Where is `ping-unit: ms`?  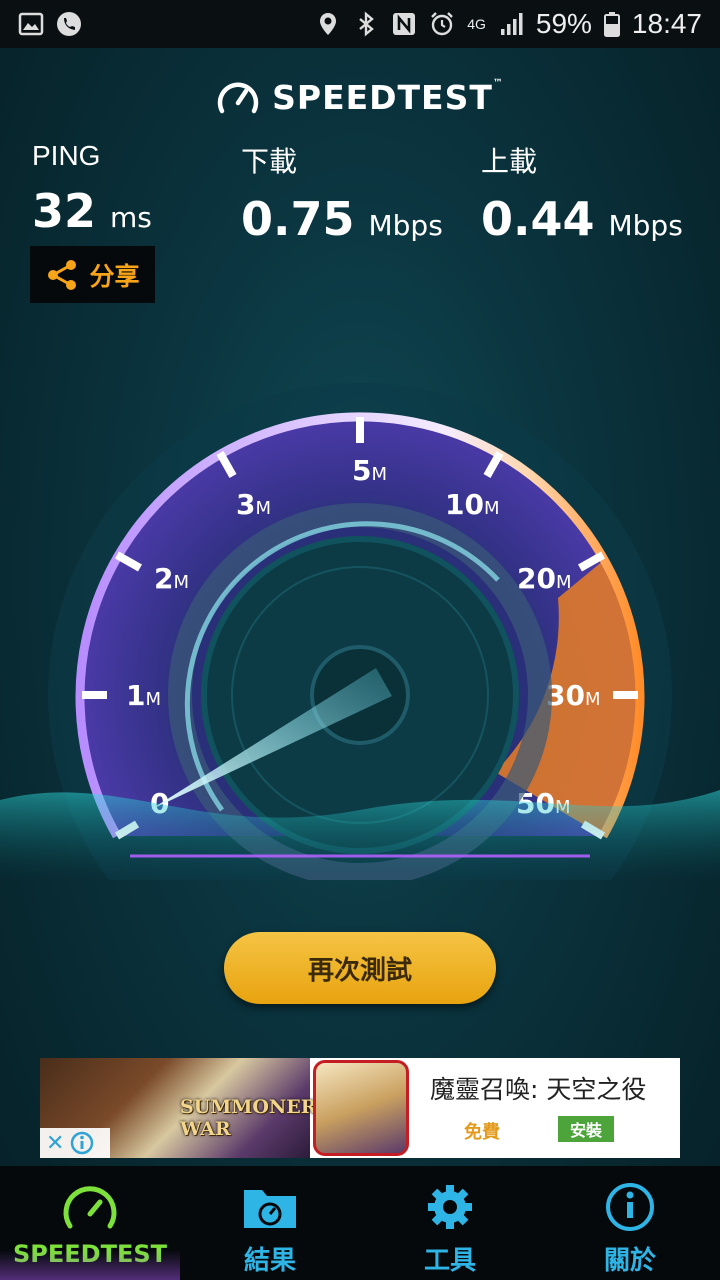 ping-unit: ms is located at coordinates (131, 217).